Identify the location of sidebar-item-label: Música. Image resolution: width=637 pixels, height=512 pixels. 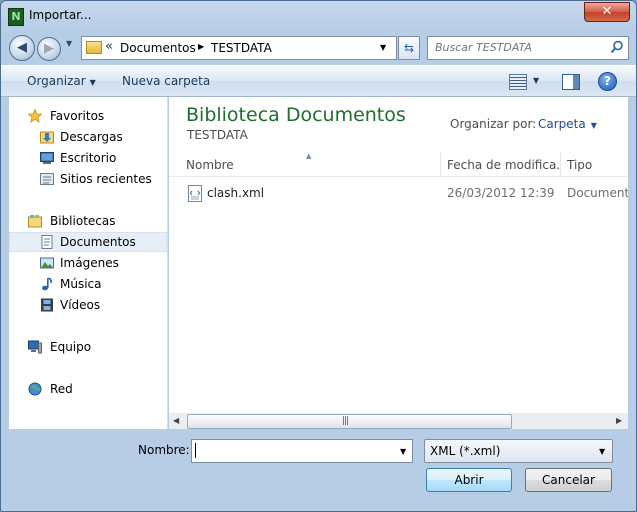
(81, 284).